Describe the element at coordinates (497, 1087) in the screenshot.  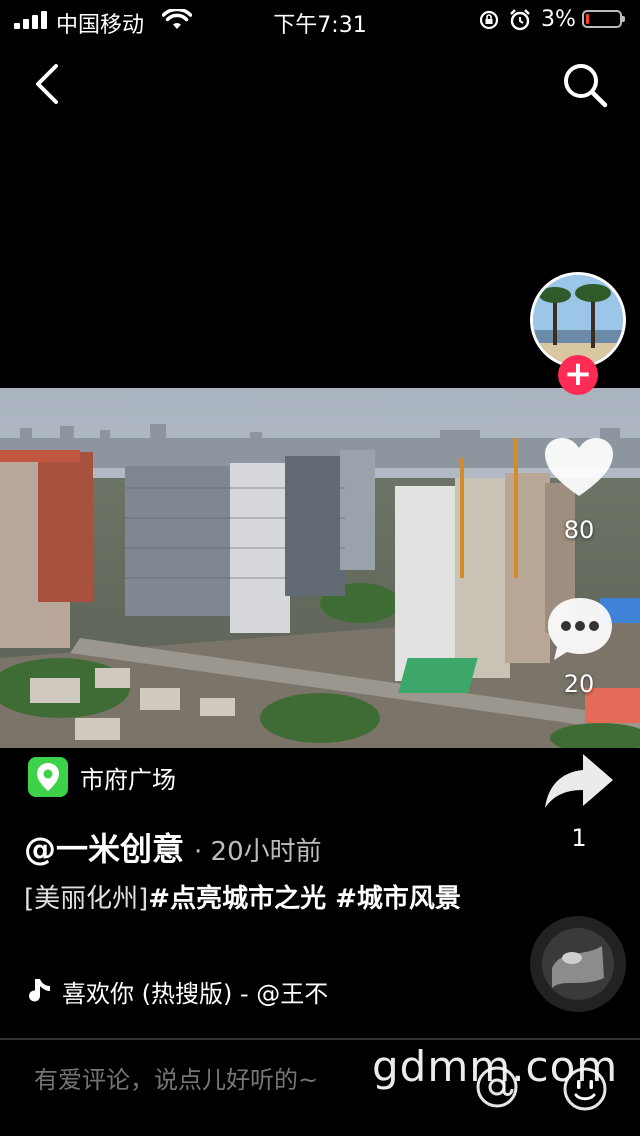
I see `mention-icon` at that location.